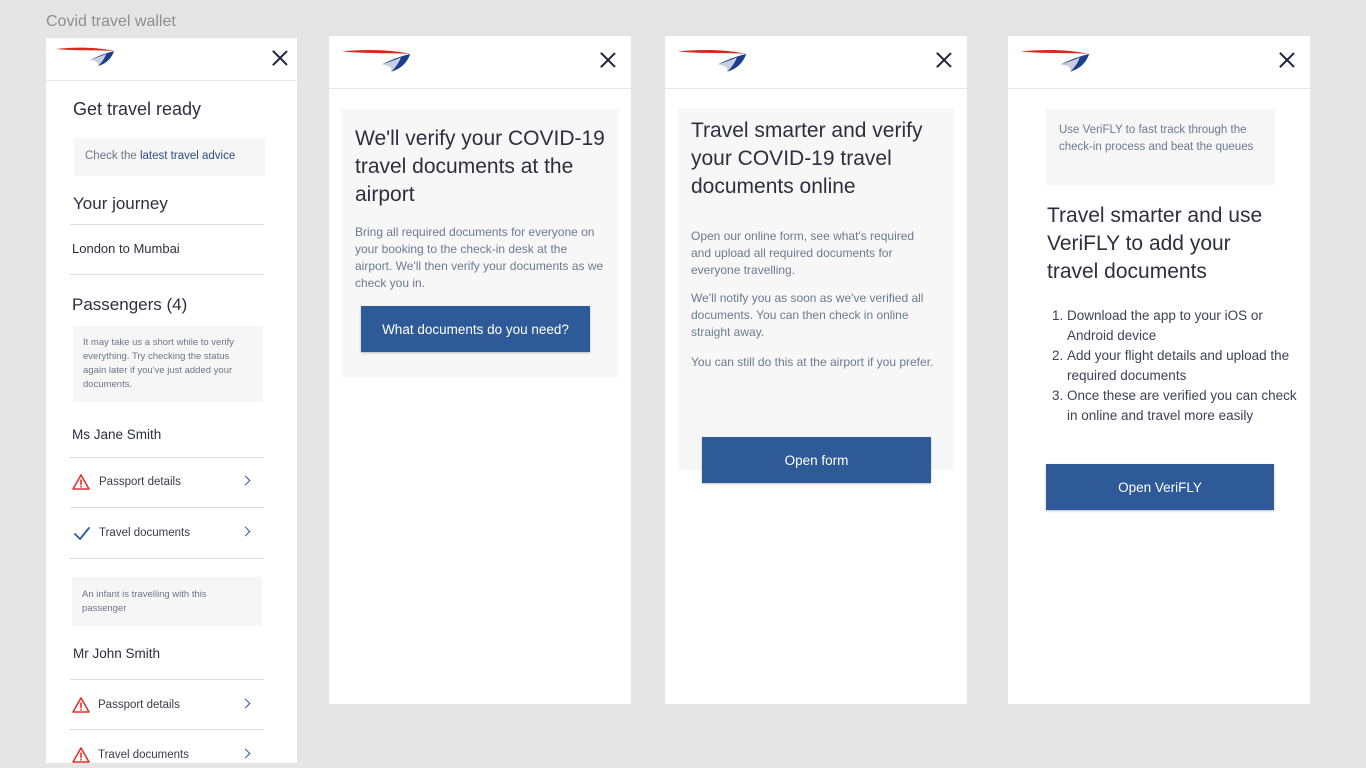  Describe the element at coordinates (137, 109) in the screenshot. I see `page-title: Get travel ready` at that location.